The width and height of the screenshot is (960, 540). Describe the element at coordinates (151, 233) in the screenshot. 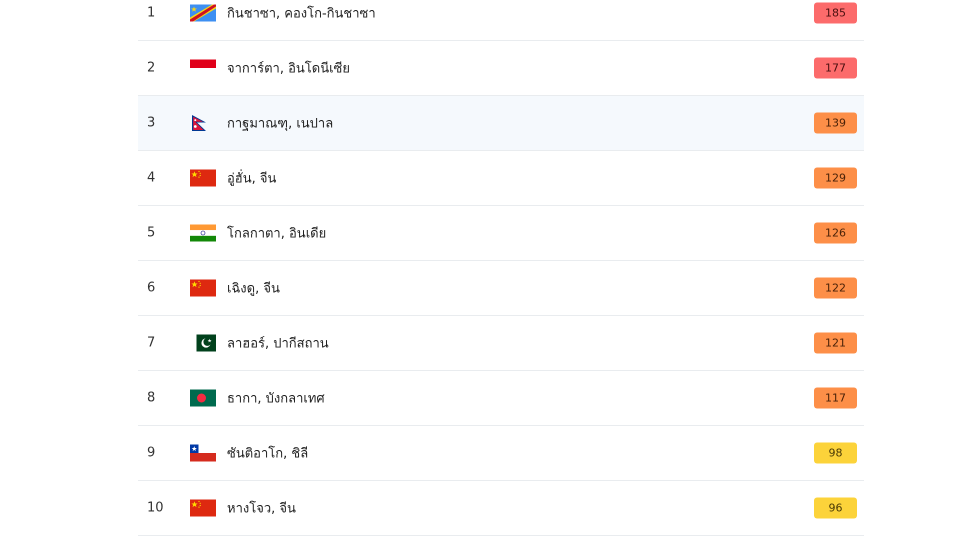

I see `rank-number: 5` at that location.